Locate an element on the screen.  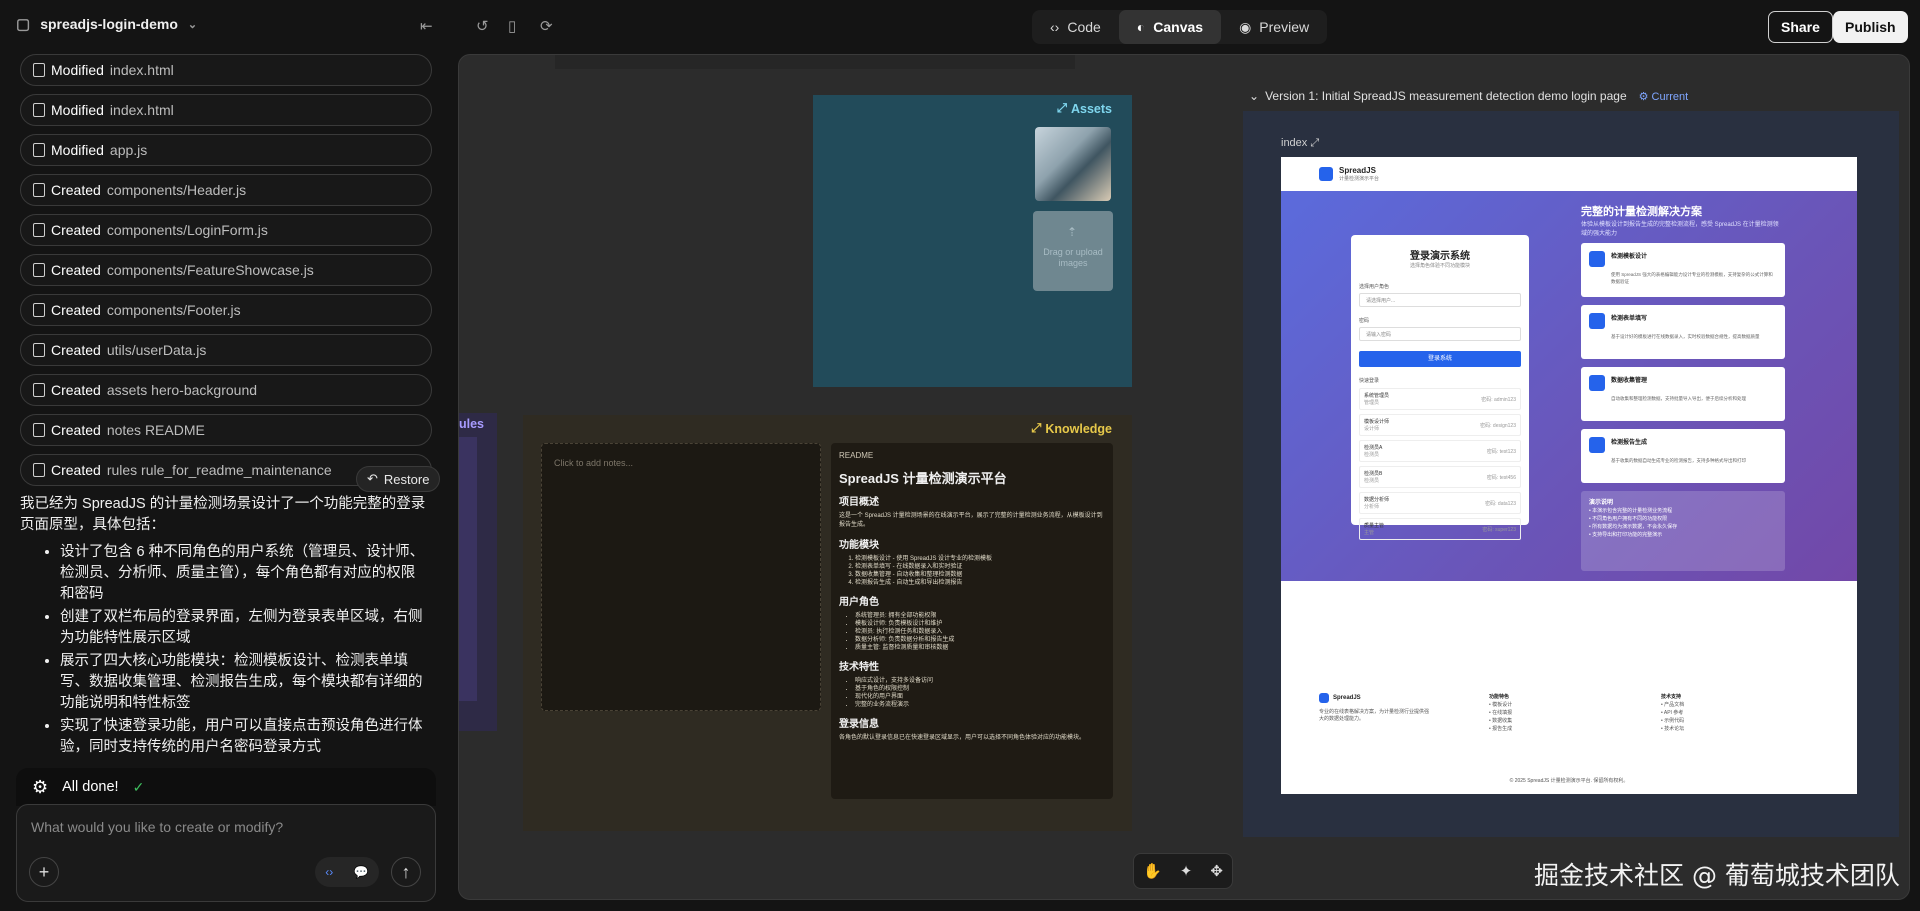
assets-tag-label: Assets is located at coordinates (1091, 108).